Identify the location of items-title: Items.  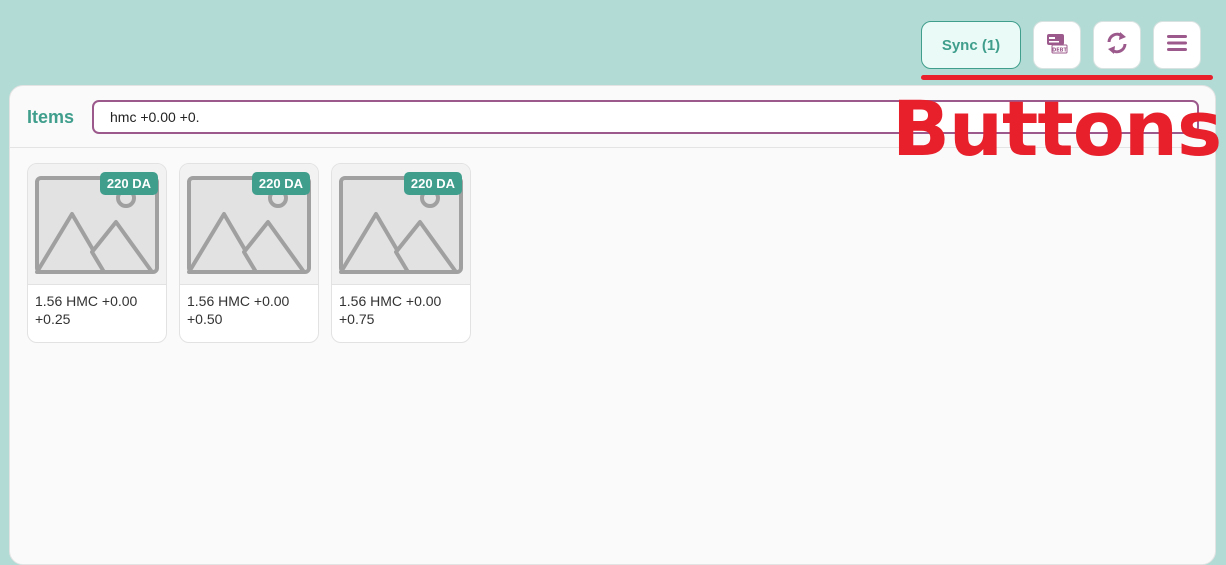
(51, 117).